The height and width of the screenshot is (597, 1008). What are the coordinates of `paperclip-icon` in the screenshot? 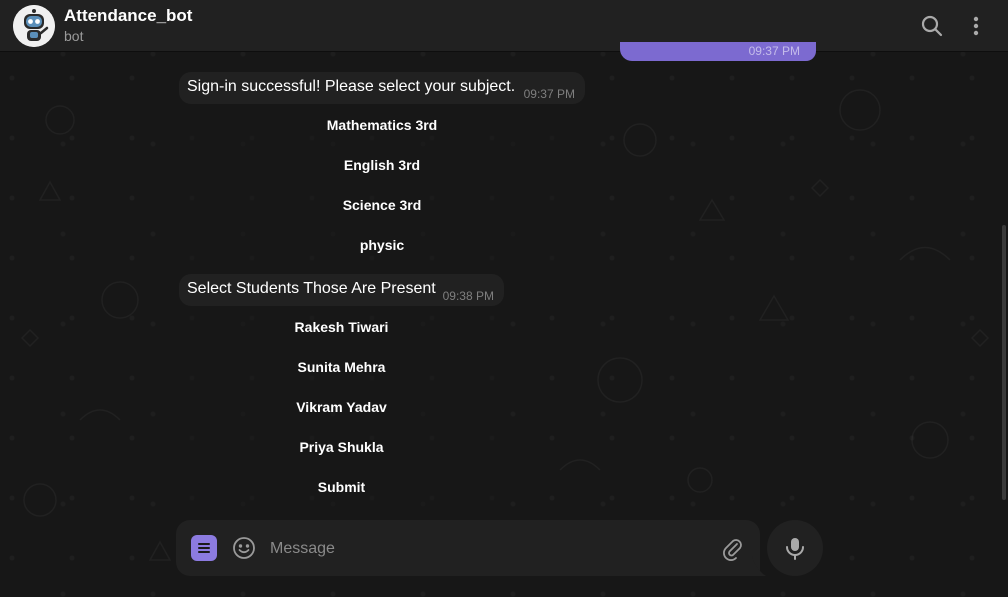 It's located at (732, 548).